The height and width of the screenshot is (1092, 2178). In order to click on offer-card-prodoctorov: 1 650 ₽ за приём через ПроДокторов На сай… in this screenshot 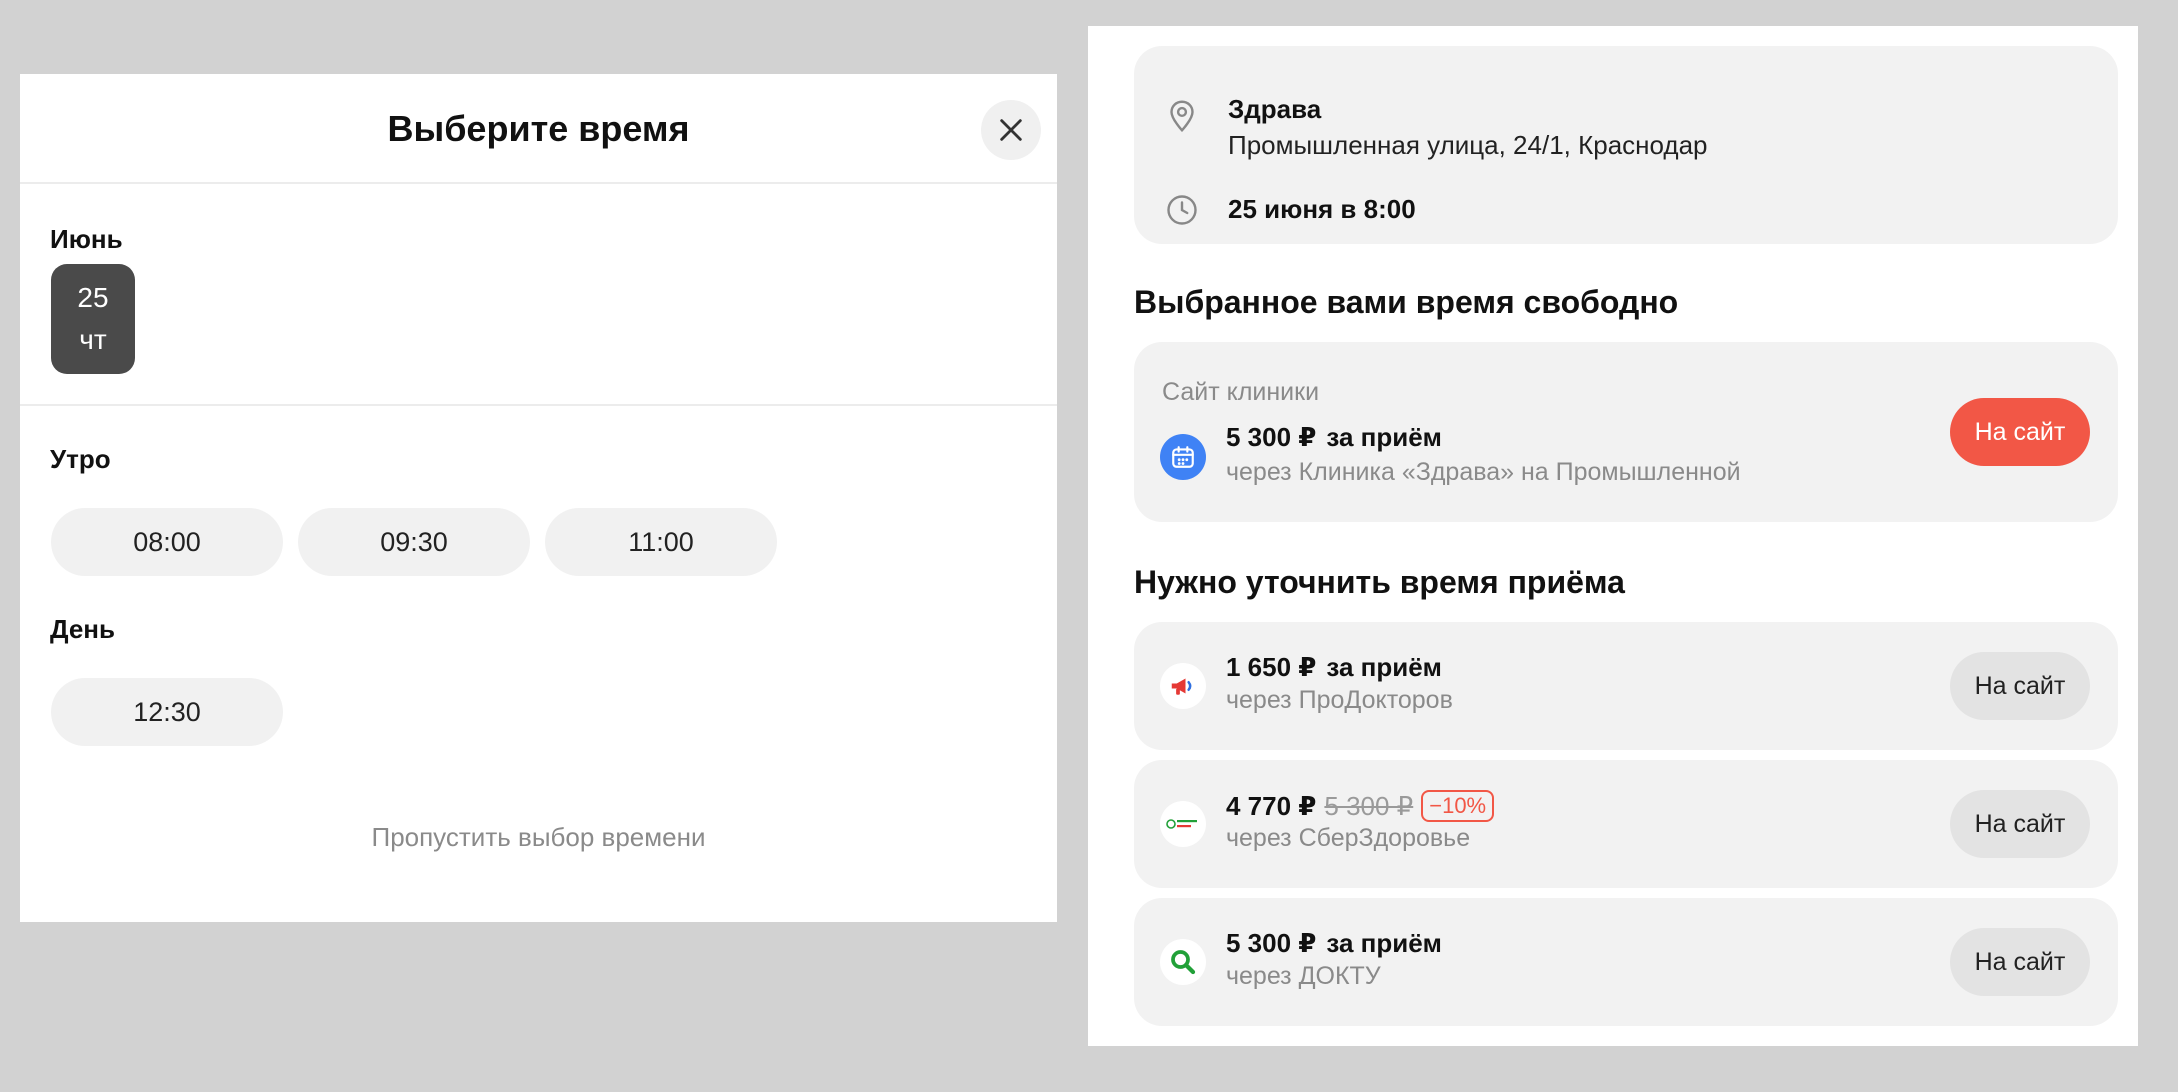, I will do `click(1626, 686)`.